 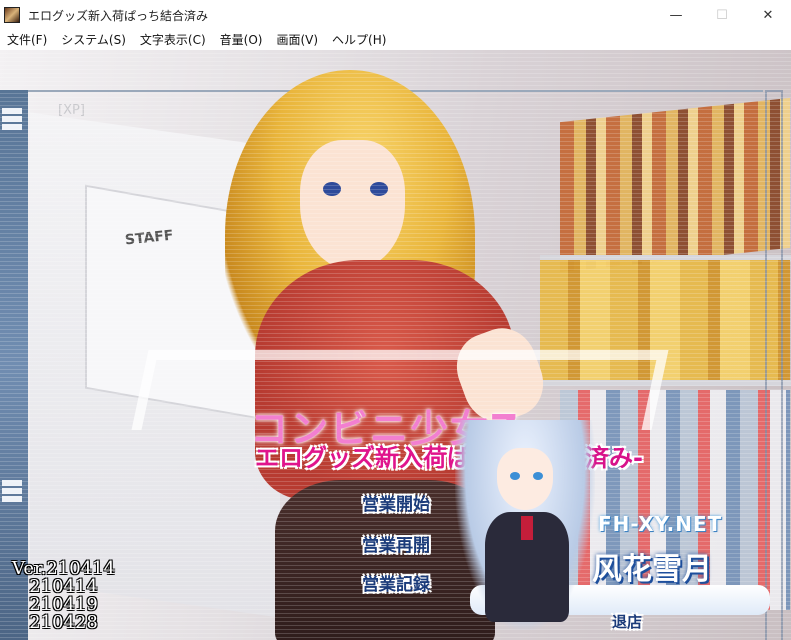 What do you see at coordinates (27, 40) in the screenshot?
I see `menu-file: 文件(F)` at bounding box center [27, 40].